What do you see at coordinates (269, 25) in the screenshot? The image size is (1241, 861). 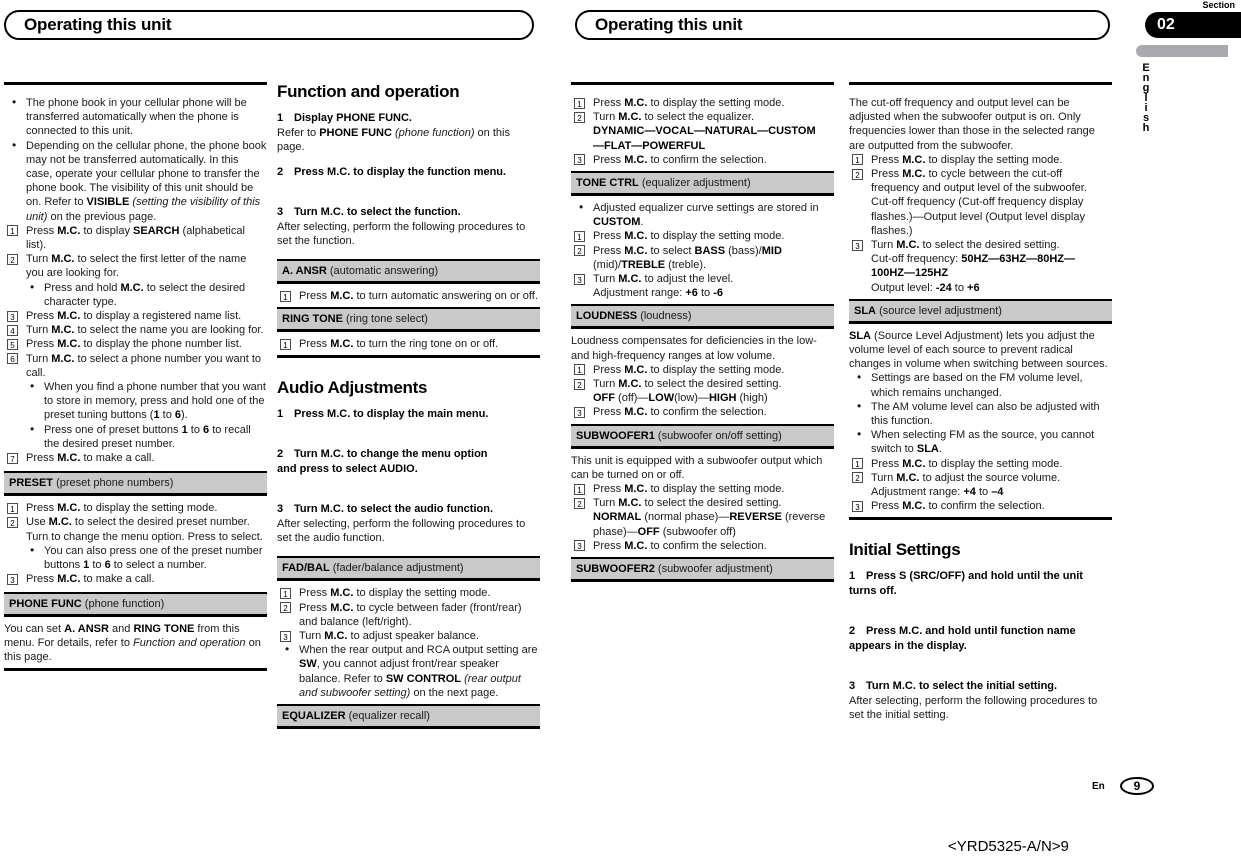 I see `page-header-left: Operating this unit` at bounding box center [269, 25].